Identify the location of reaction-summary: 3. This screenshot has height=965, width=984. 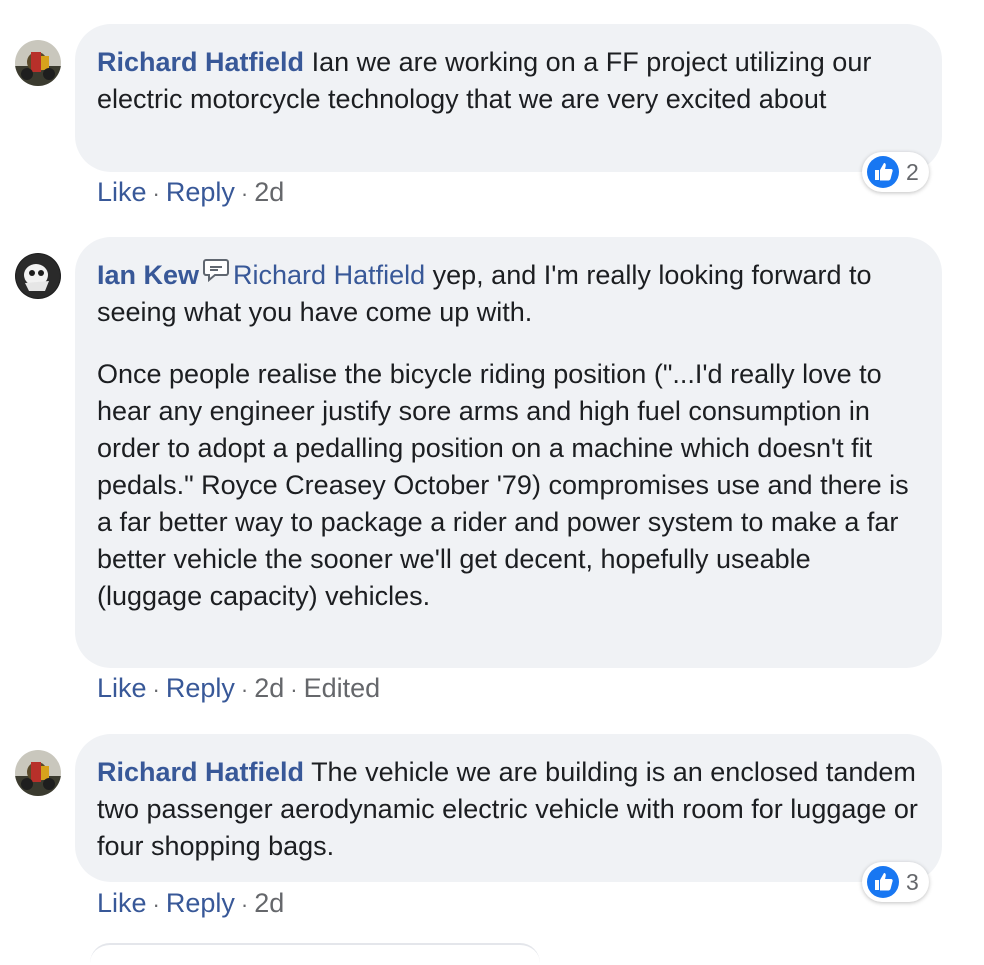
(895, 882).